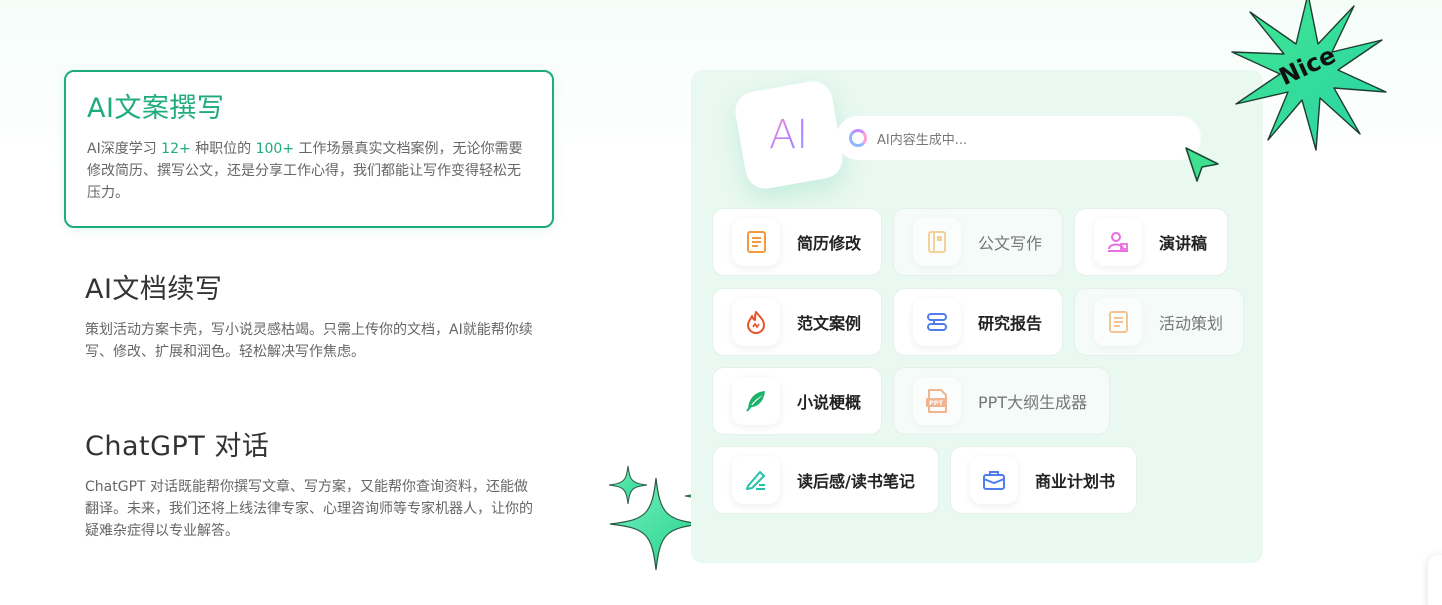 This screenshot has height=605, width=1442. I want to click on tool-card-sample-essays: 范文案例, so click(797, 322).